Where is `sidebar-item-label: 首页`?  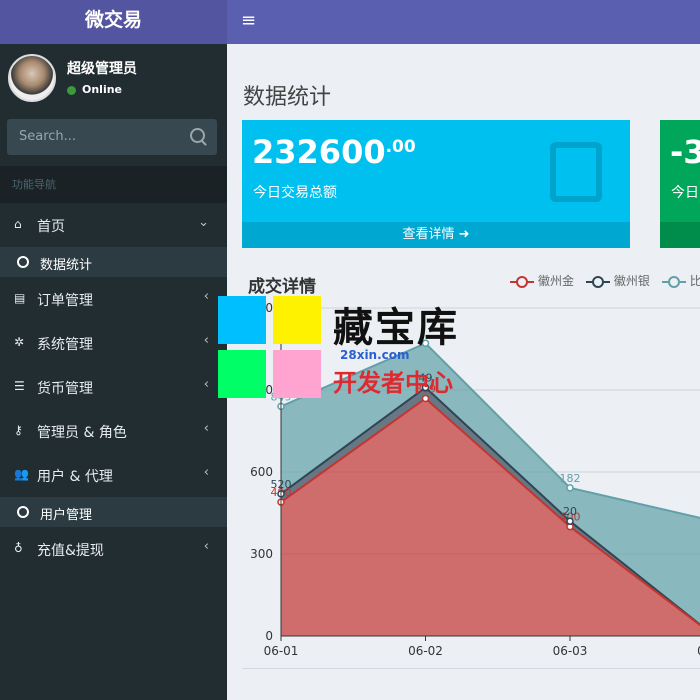
sidebar-item-label: 首页 is located at coordinates (51, 227).